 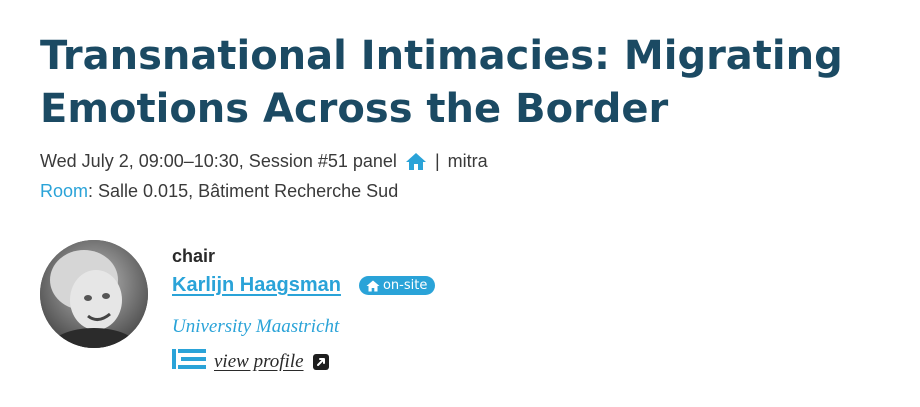 What do you see at coordinates (194, 256) in the screenshot?
I see `chair-role: chair` at bounding box center [194, 256].